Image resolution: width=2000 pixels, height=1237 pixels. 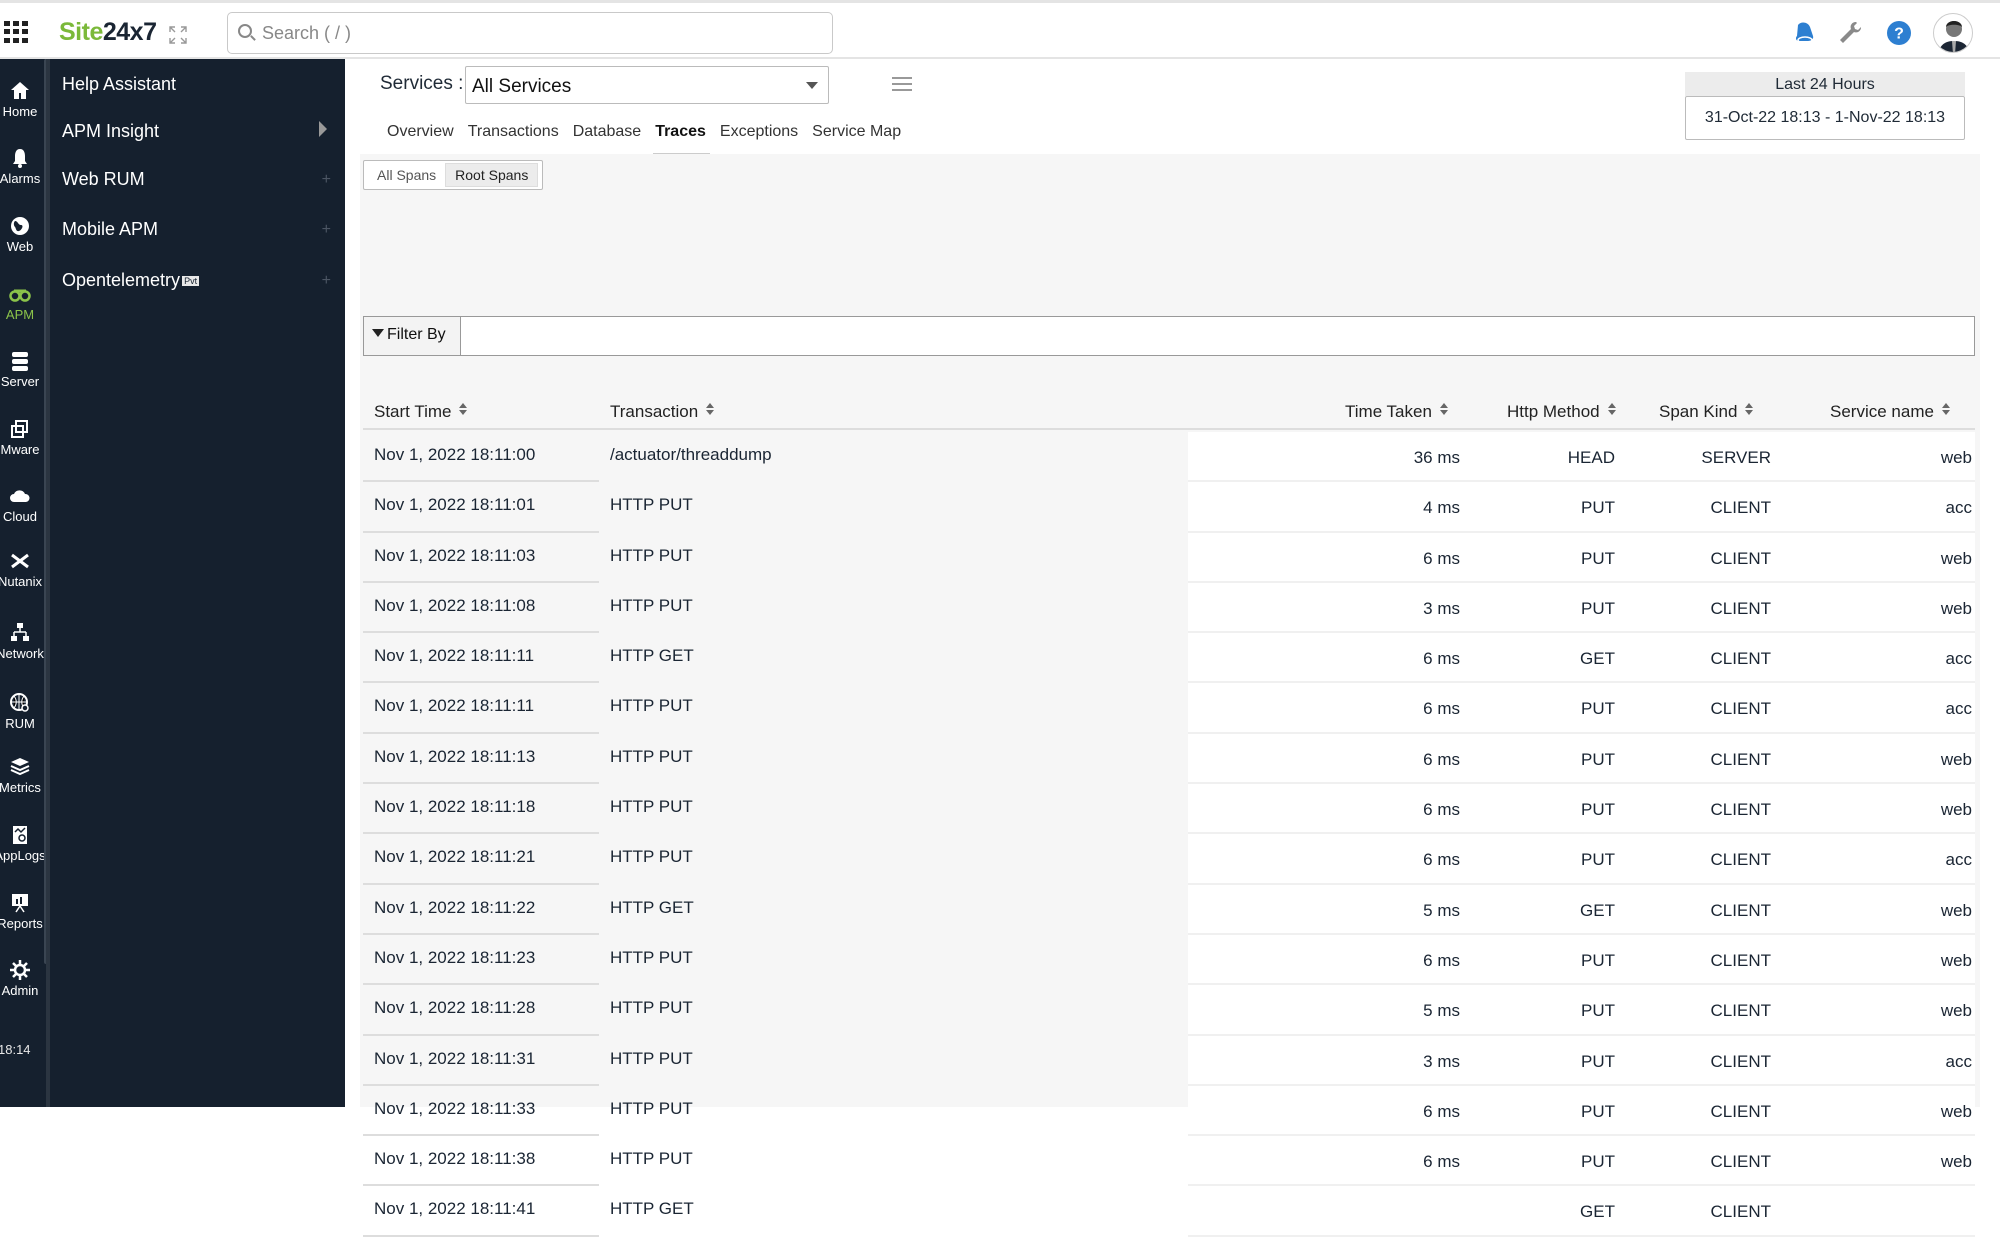 What do you see at coordinates (647, 85) in the screenshot?
I see `services-dropdown: All Services` at bounding box center [647, 85].